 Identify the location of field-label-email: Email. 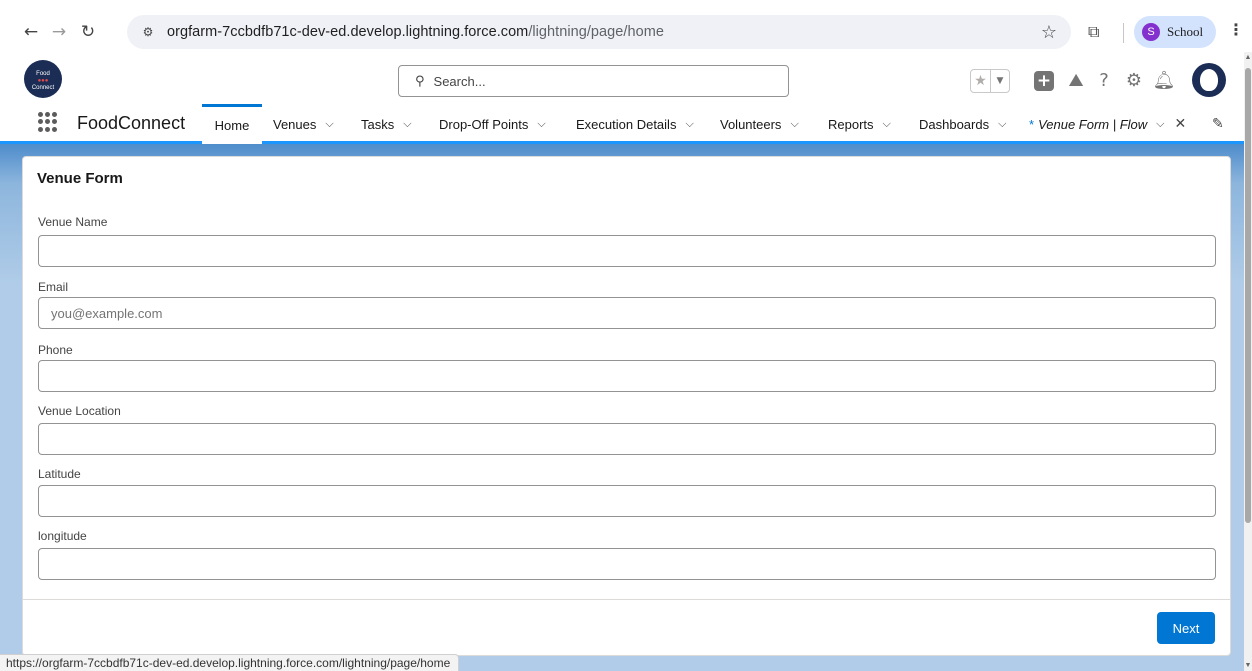
(53, 287).